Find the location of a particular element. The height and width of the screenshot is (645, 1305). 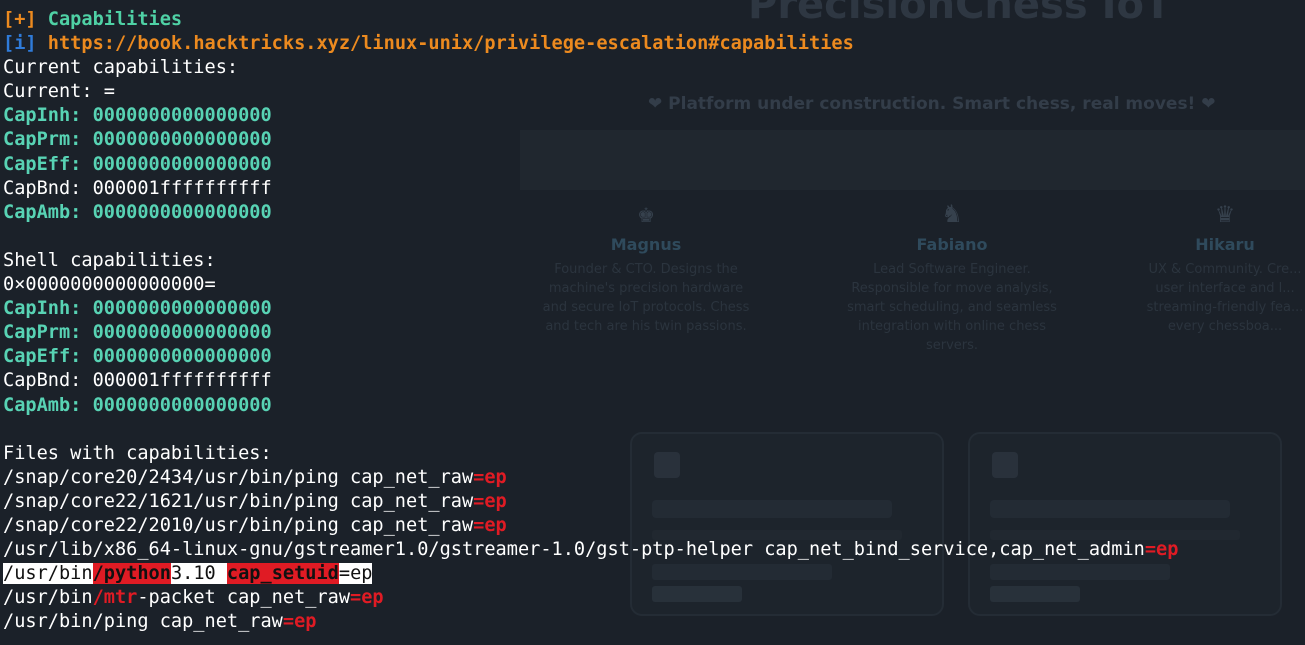

section-header: [+] Capabilities is located at coordinates (590, 20).